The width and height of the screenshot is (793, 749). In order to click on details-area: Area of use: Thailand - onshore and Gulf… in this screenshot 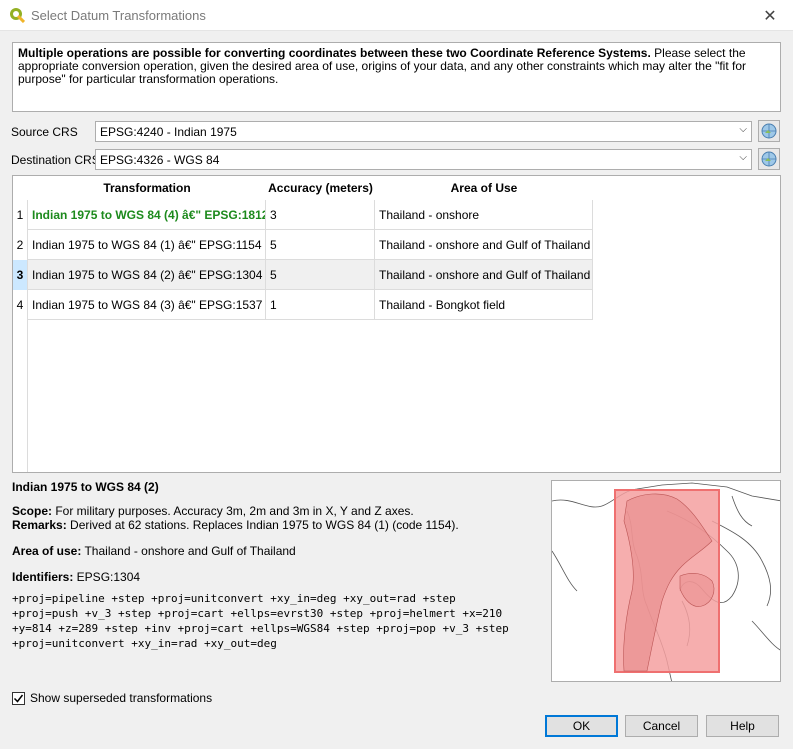, I will do `click(277, 551)`.